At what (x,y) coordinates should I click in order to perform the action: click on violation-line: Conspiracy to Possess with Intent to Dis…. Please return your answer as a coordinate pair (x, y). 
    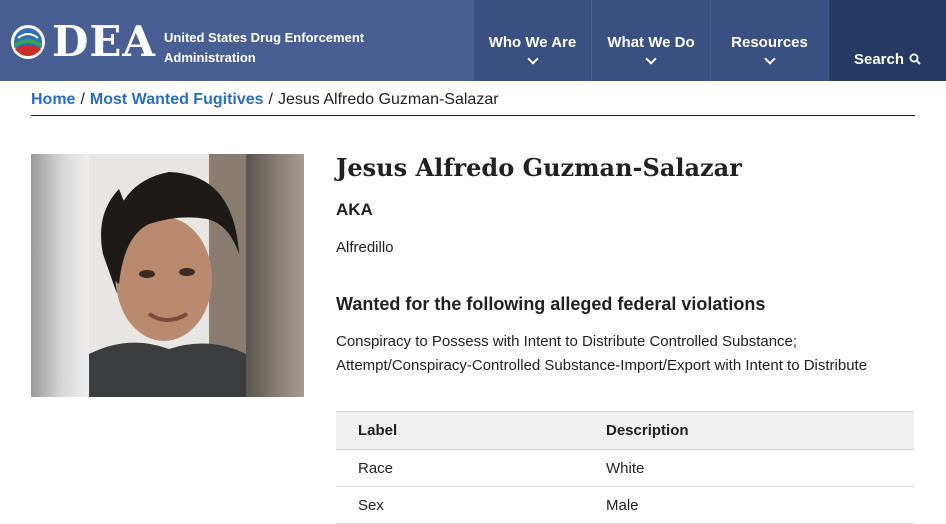
    Looking at the image, I should click on (567, 341).